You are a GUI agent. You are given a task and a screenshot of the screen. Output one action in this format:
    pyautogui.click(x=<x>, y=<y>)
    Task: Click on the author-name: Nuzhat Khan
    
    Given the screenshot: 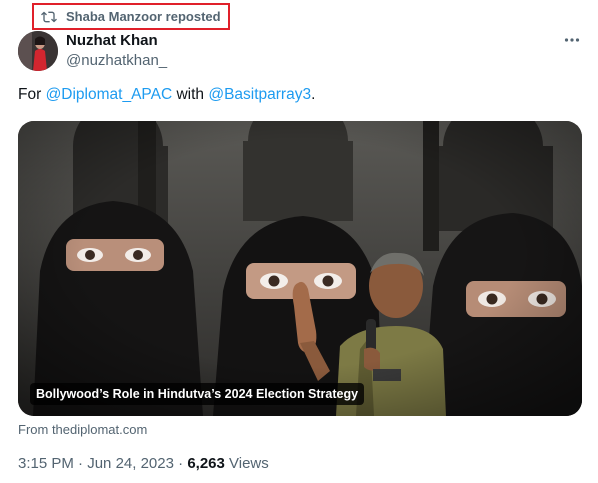 What is the action you would take?
    pyautogui.click(x=112, y=40)
    